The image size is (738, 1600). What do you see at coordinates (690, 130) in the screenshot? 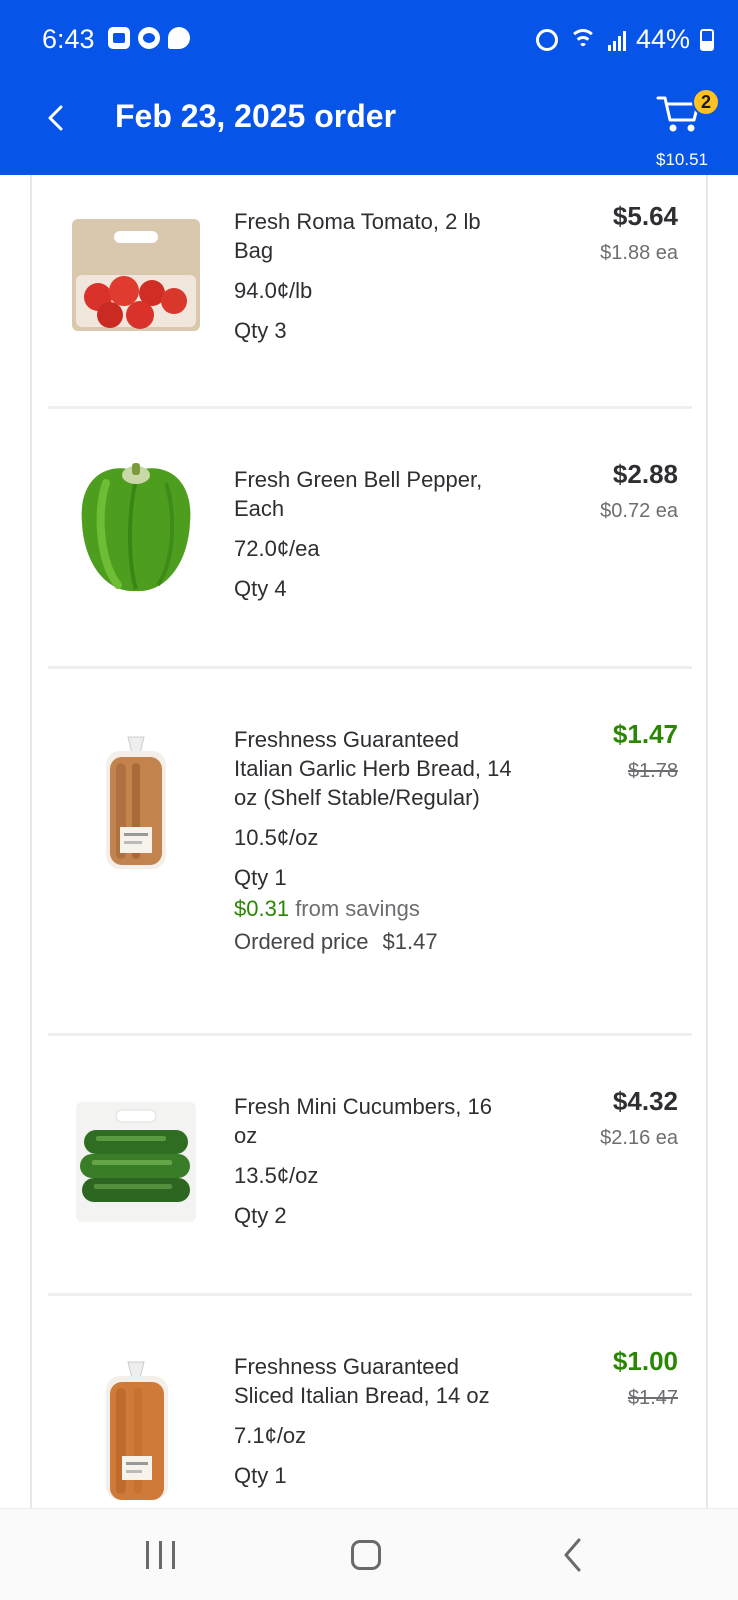
I see `cart-button: 2 $10.51` at bounding box center [690, 130].